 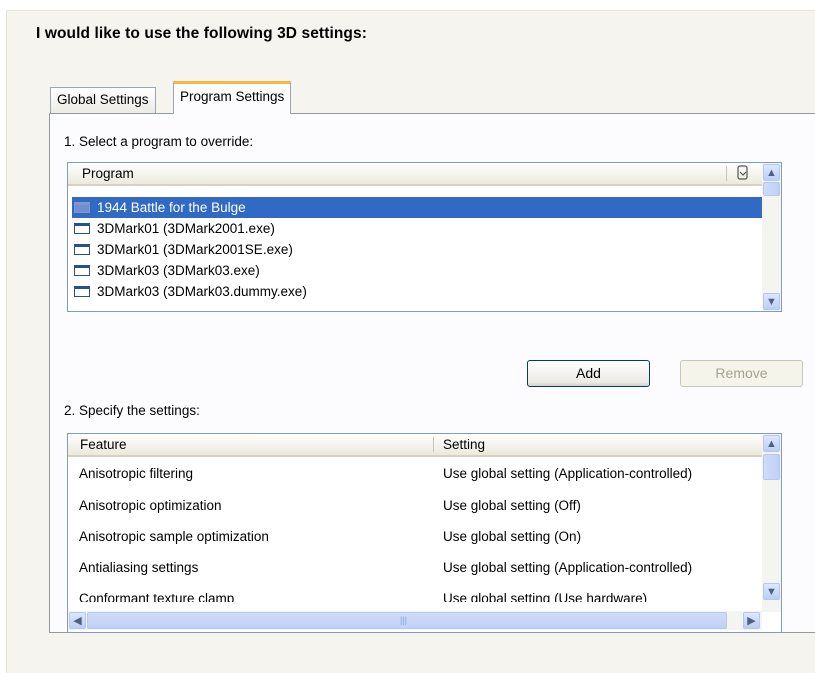 I want to click on remove-button: Remove, so click(x=741, y=373).